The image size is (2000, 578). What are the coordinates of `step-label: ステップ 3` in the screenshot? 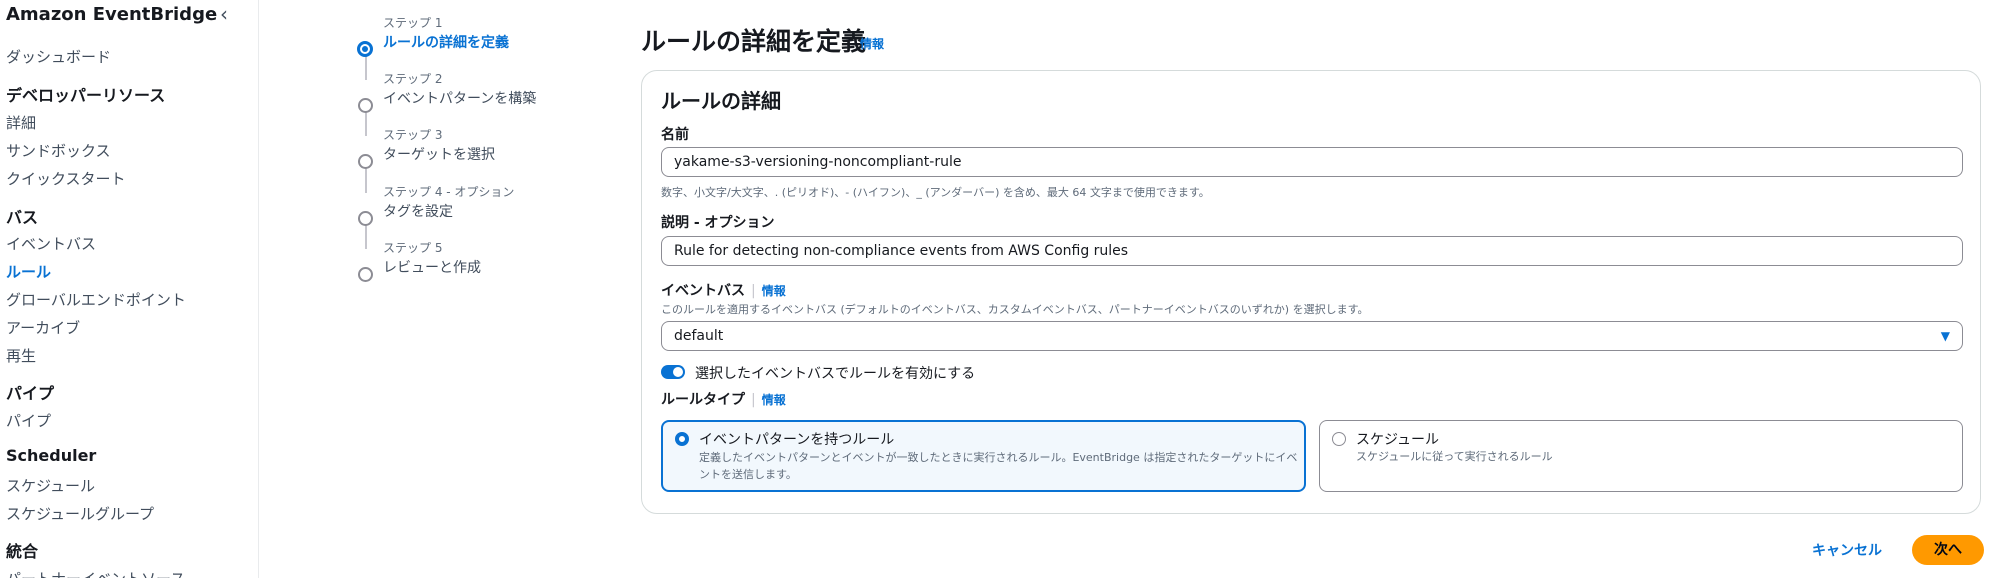 It's located at (413, 135).